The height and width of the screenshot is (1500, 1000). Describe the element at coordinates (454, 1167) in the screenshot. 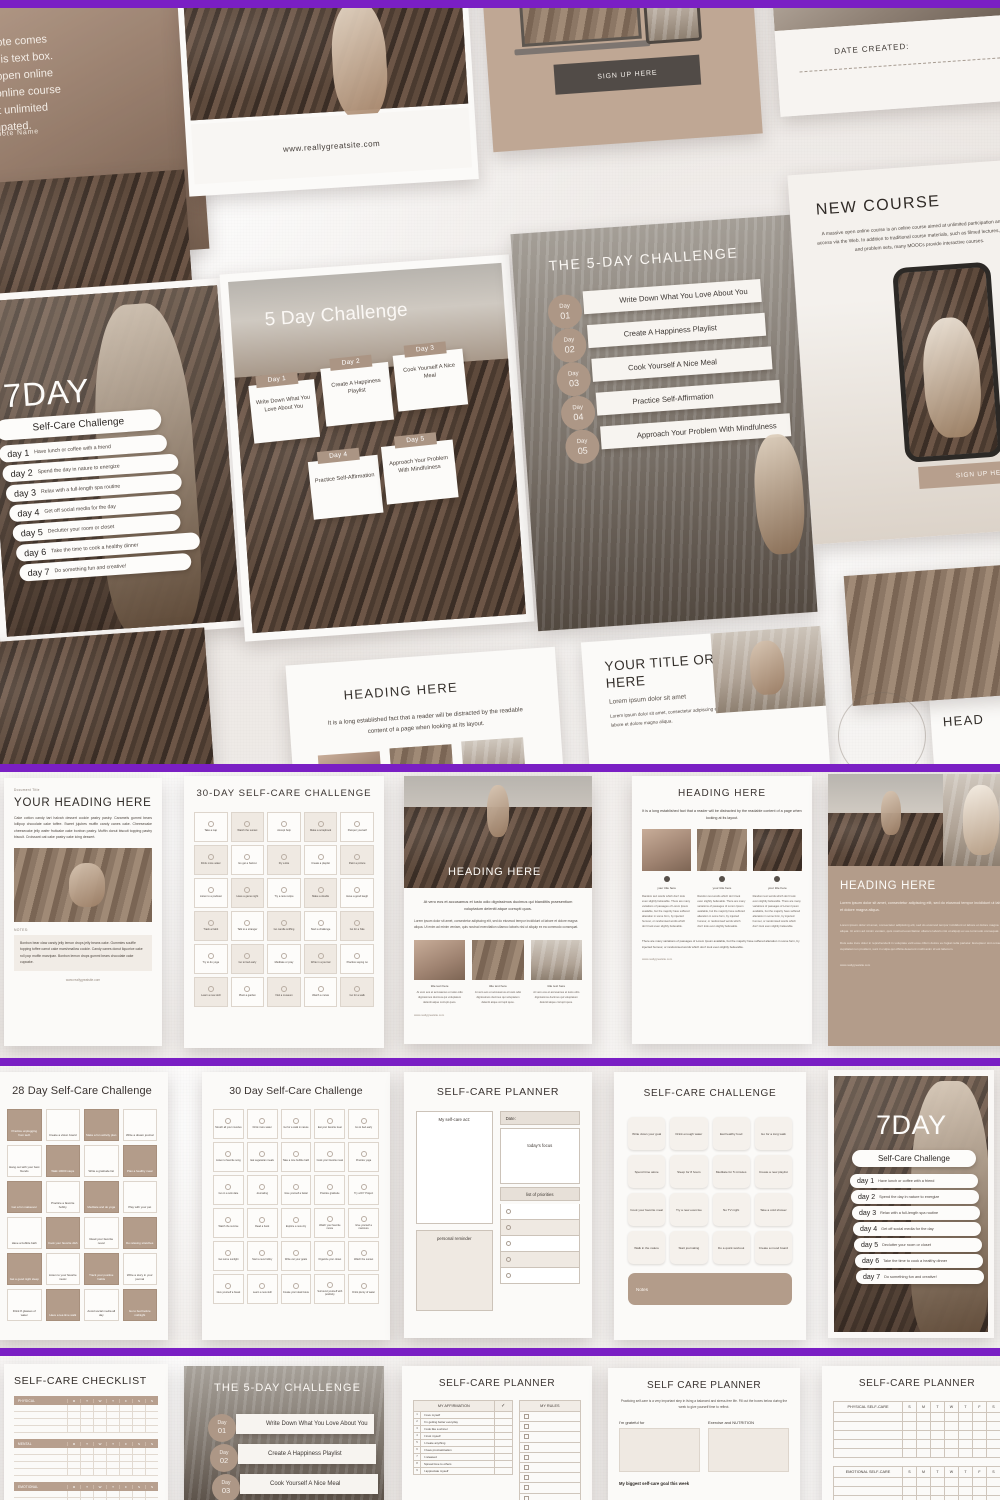

I see `self-care-act-box: My self-care act:` at that location.